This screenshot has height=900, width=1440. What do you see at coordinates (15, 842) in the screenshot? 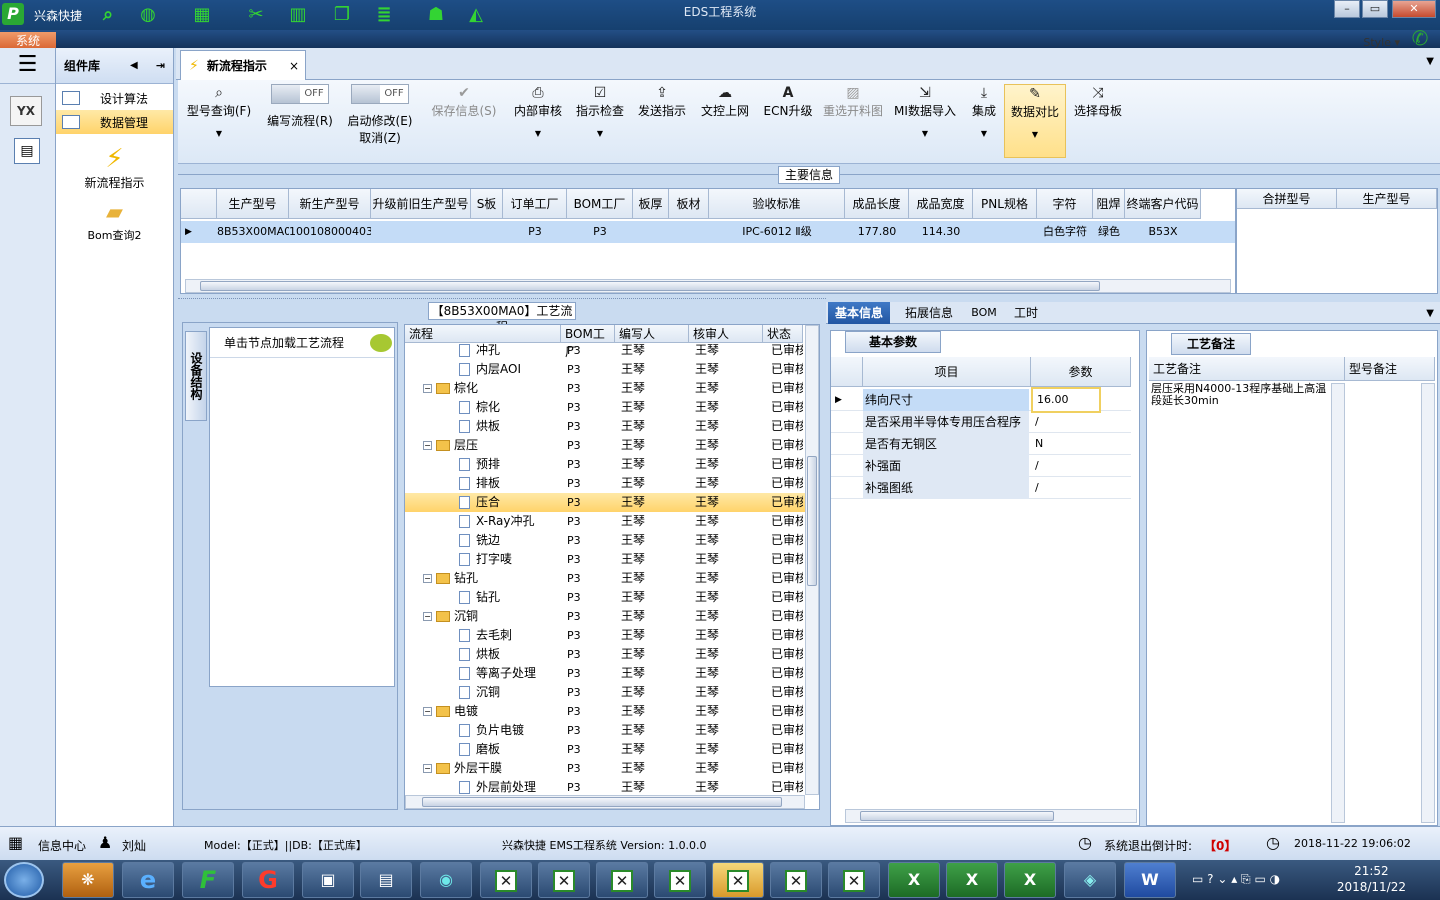
I see `windows-grid-icon: ▦` at bounding box center [15, 842].